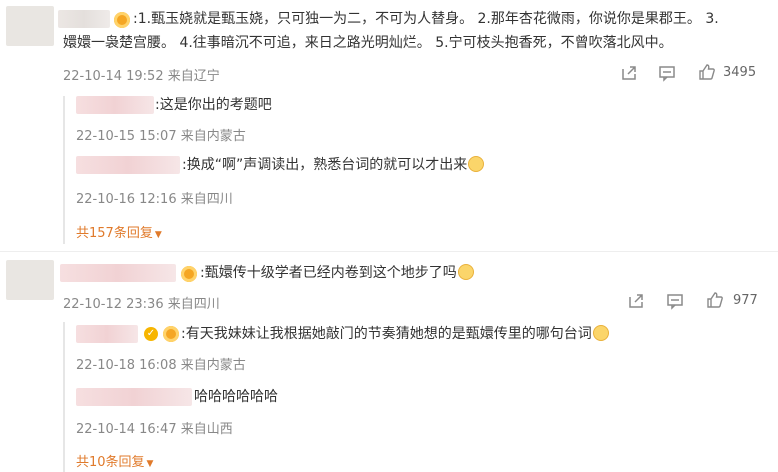 The width and height of the screenshot is (778, 472). I want to click on verified-badge-icon: ✓, so click(151, 334).